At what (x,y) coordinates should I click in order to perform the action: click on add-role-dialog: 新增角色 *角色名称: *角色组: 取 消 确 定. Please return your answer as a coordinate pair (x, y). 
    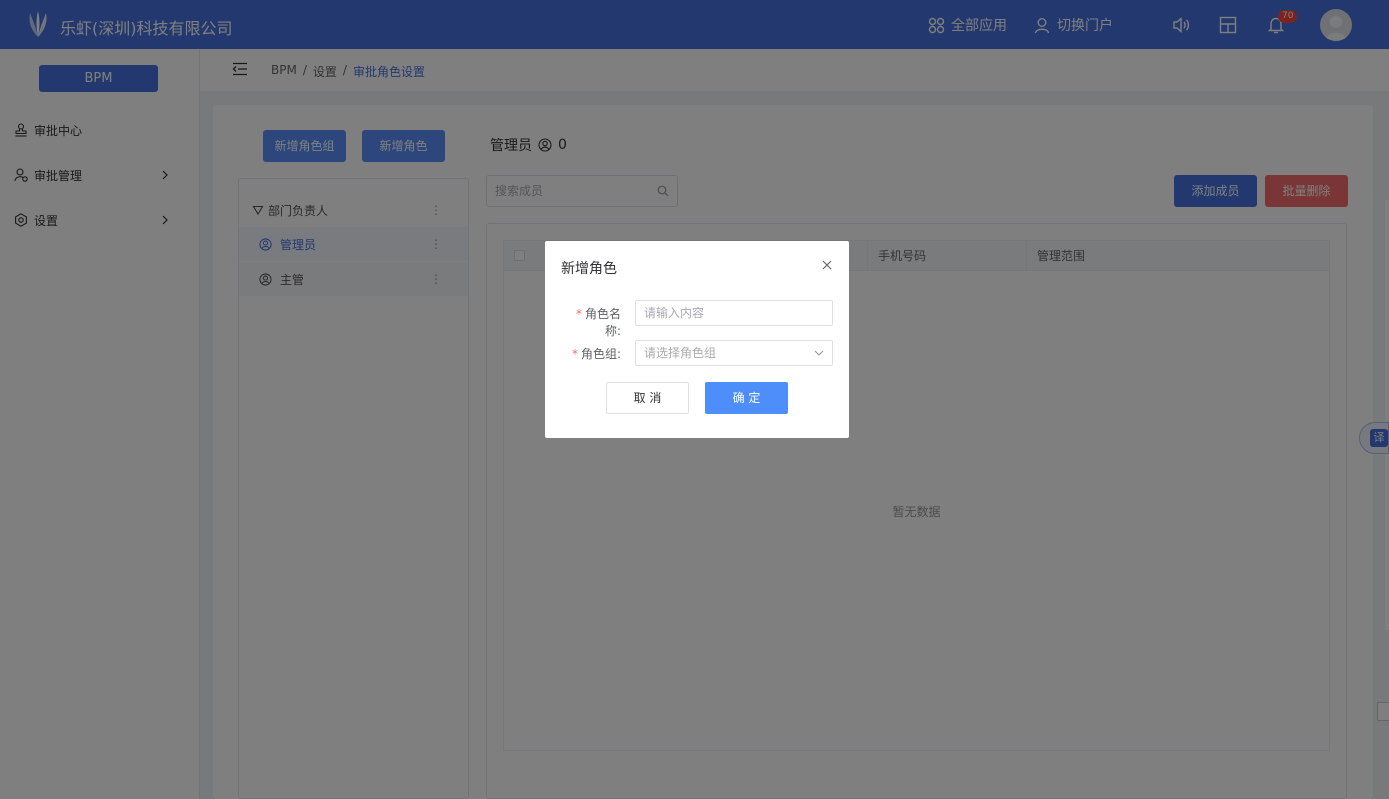
    Looking at the image, I should click on (697, 339).